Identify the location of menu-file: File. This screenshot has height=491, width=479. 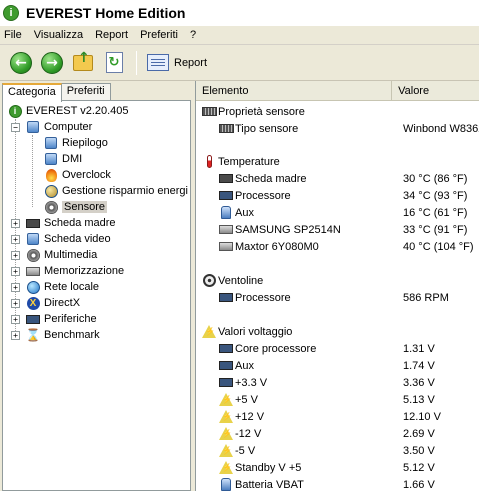
(13, 35).